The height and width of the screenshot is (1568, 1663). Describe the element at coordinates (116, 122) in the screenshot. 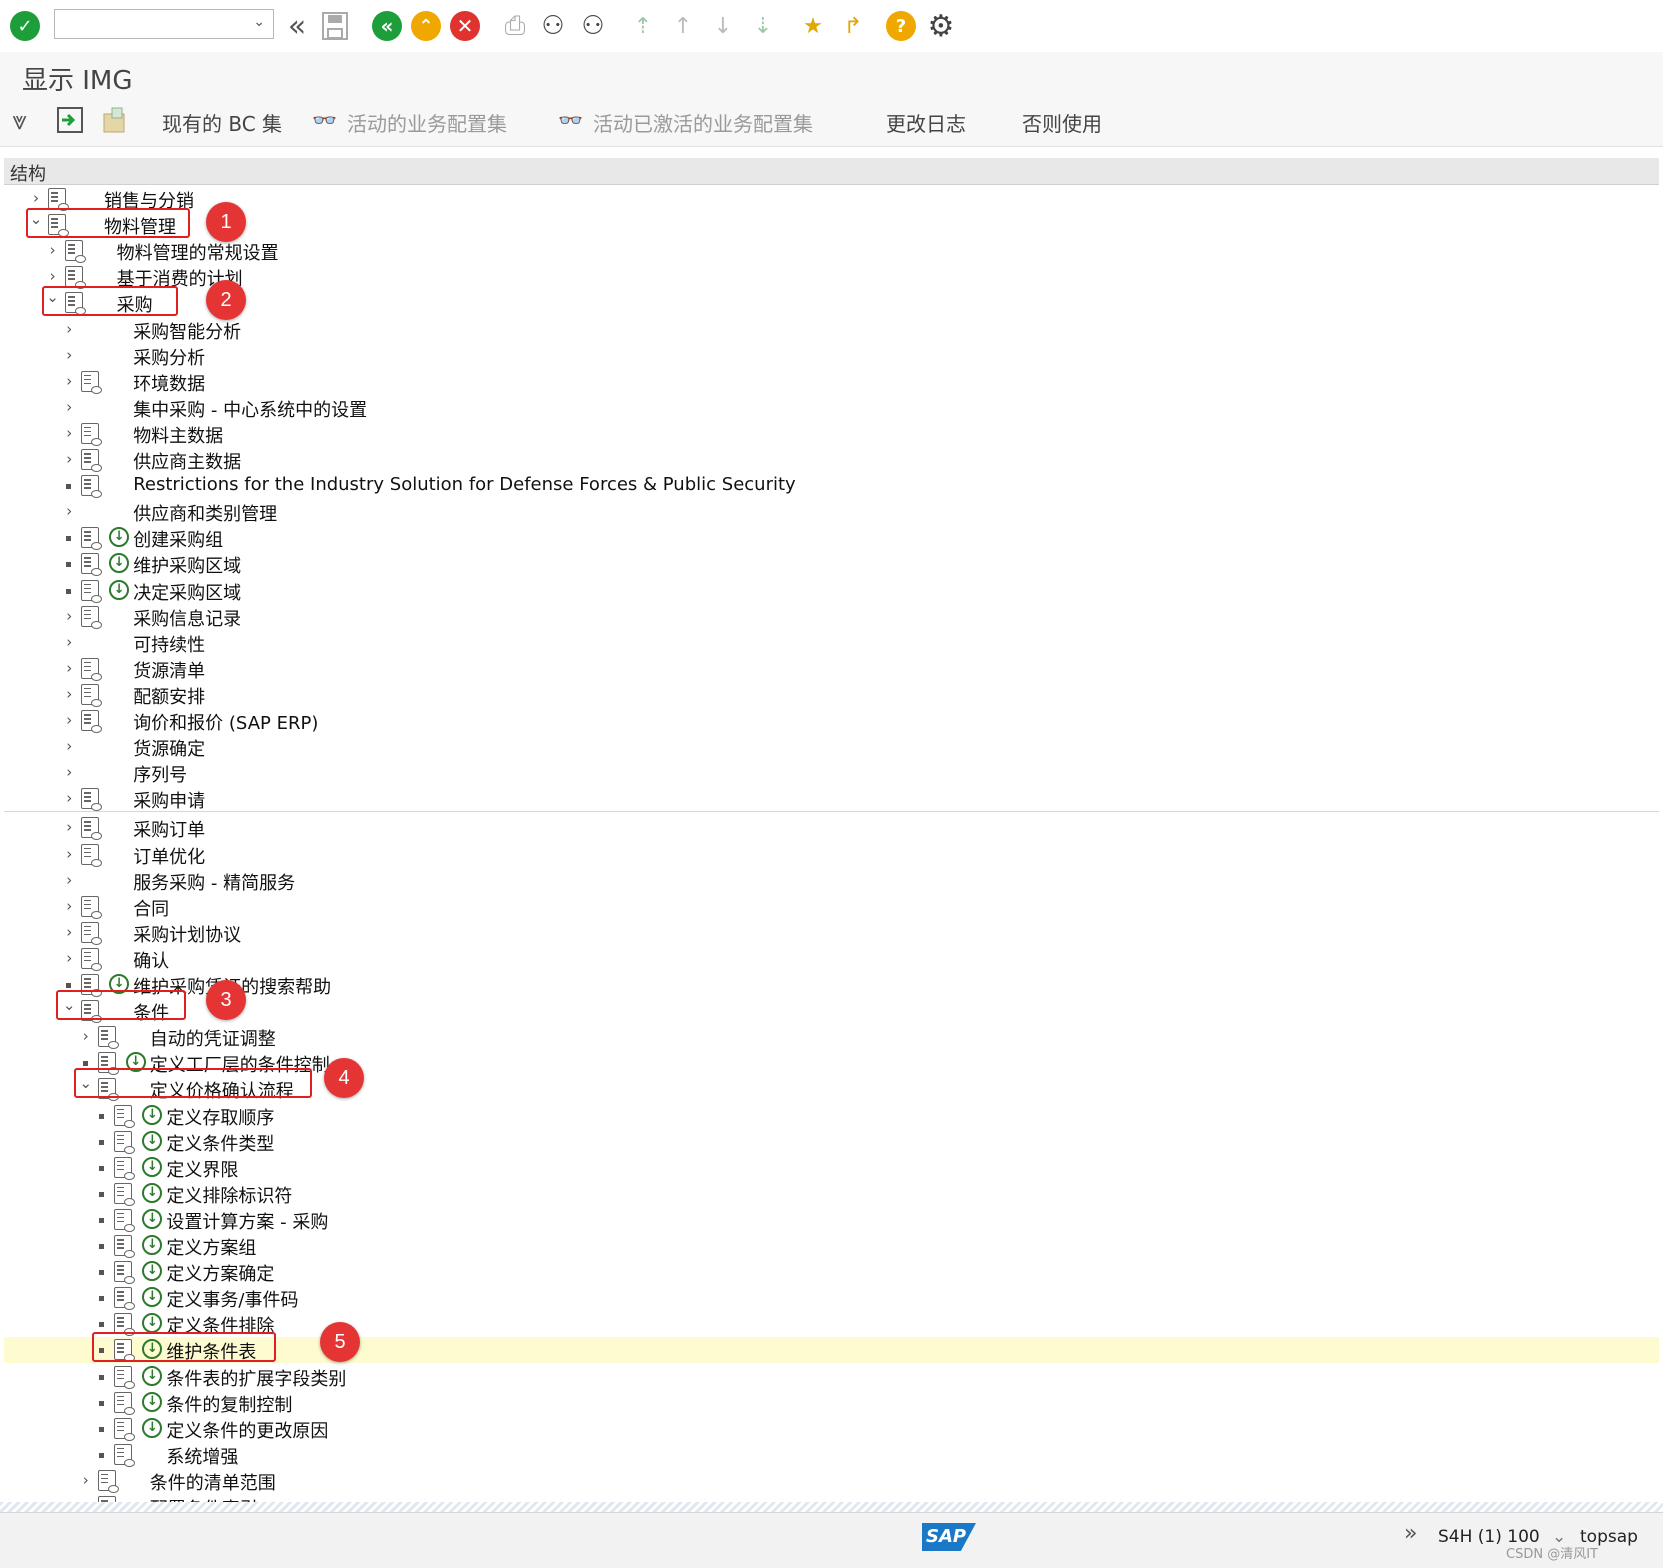

I see `clipboard-icon` at that location.